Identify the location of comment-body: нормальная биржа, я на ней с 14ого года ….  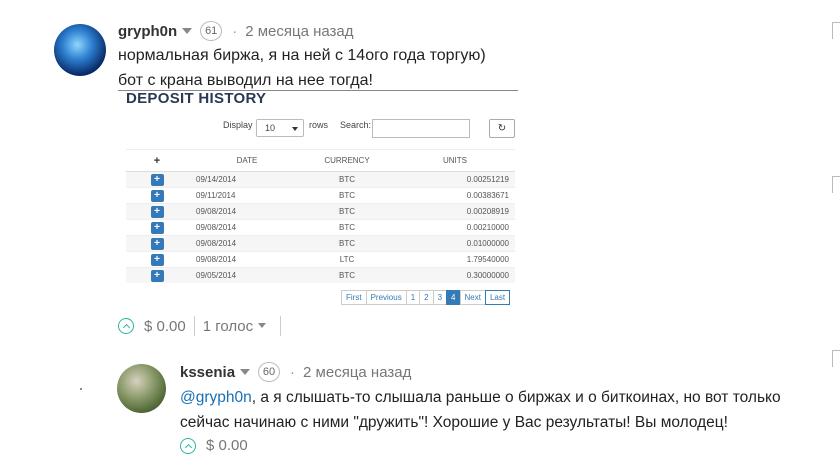
(302, 68).